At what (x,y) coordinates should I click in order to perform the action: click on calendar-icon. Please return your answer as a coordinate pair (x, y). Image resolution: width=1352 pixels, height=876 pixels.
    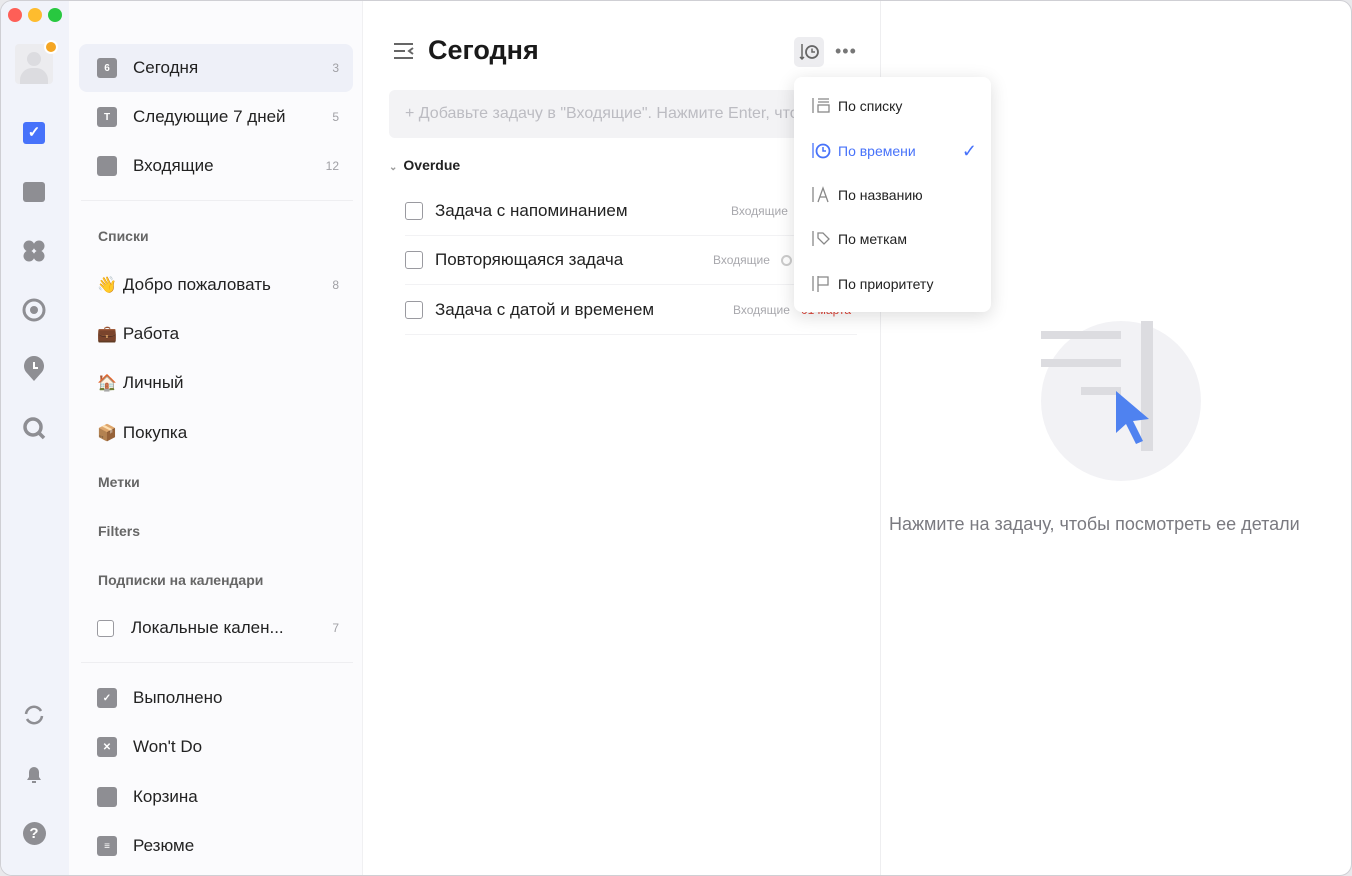
    Looking at the image, I should click on (34, 192).